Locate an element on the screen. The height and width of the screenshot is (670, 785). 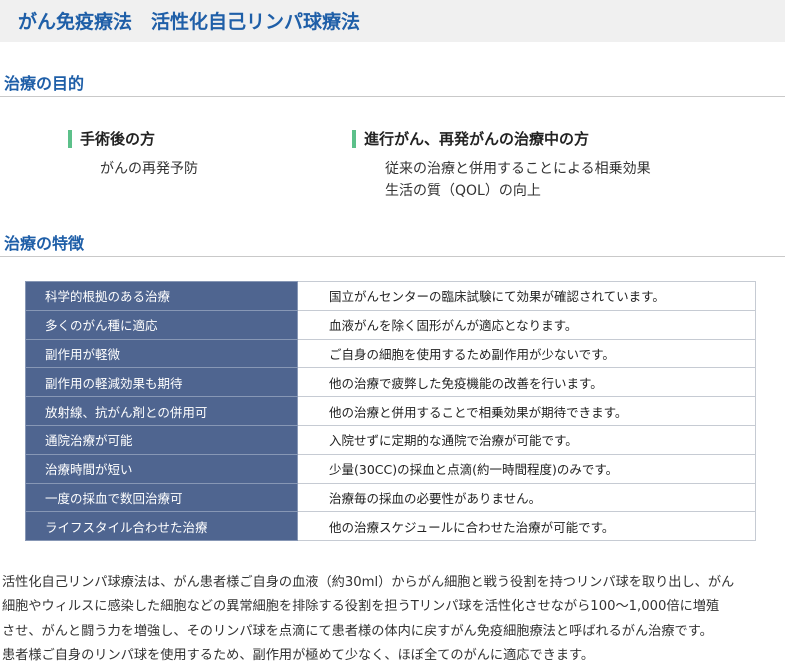
feature-name-cell: 副作用が軽微 is located at coordinates (161, 353).